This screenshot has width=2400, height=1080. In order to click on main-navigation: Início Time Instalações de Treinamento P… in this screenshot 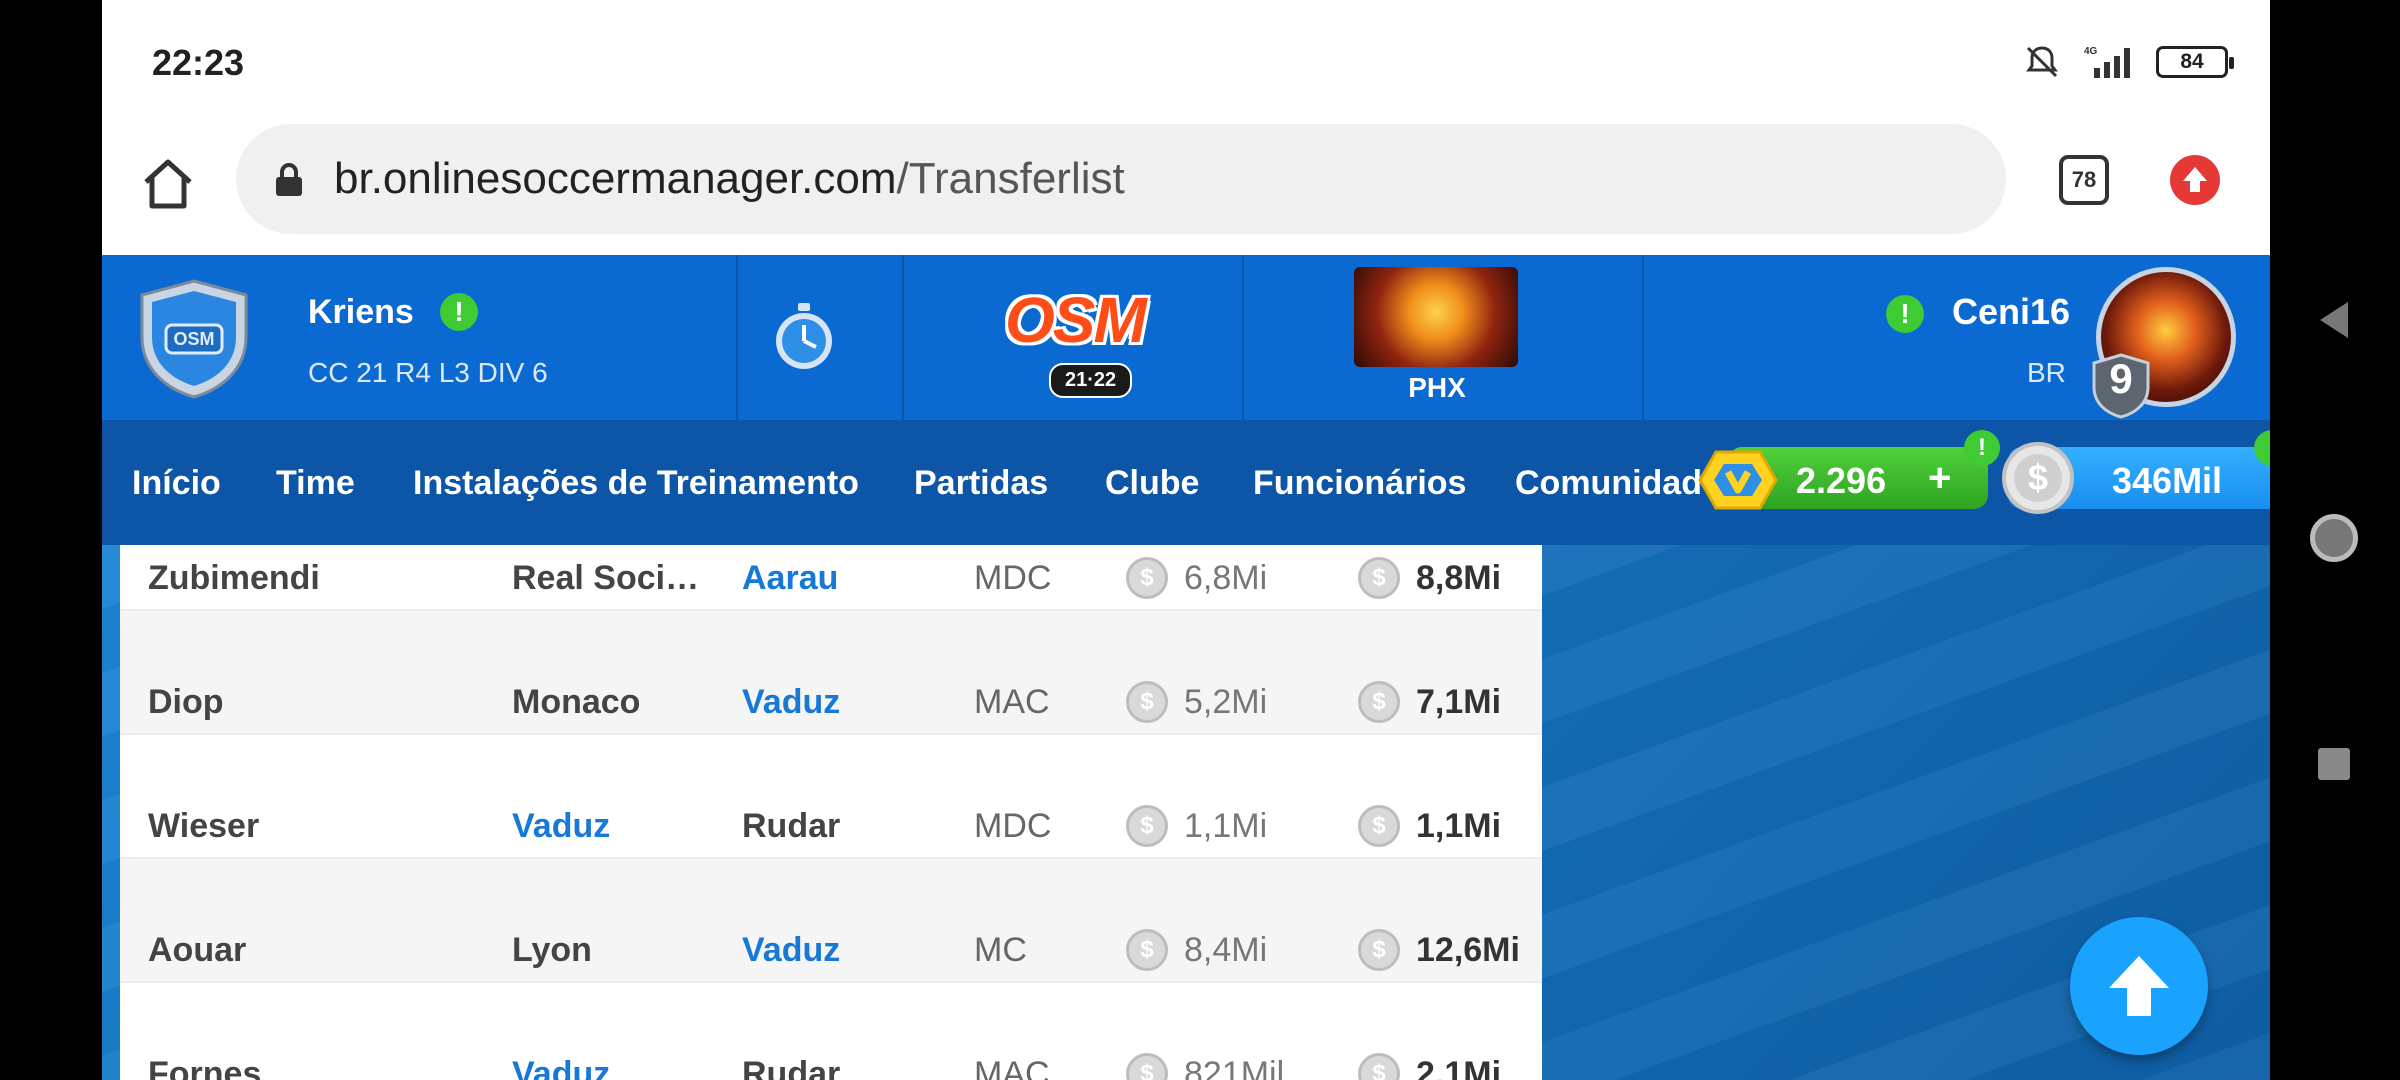, I will do `click(1186, 482)`.